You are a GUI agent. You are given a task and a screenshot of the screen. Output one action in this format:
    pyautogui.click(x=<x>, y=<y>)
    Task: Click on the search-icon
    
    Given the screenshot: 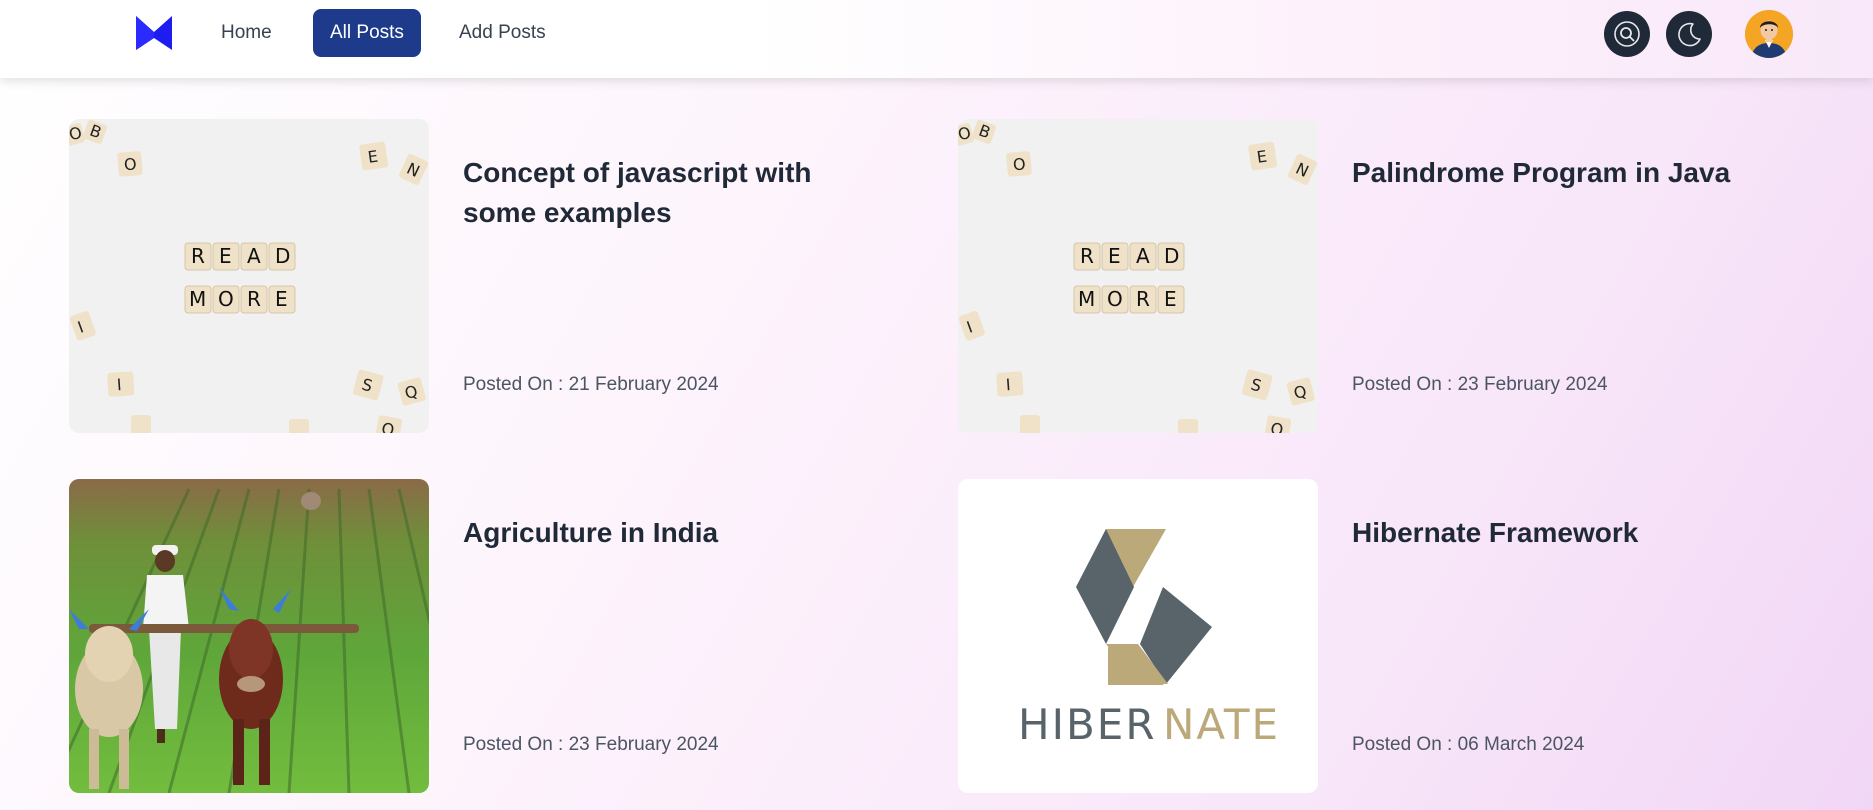 What is the action you would take?
    pyautogui.click(x=1627, y=34)
    